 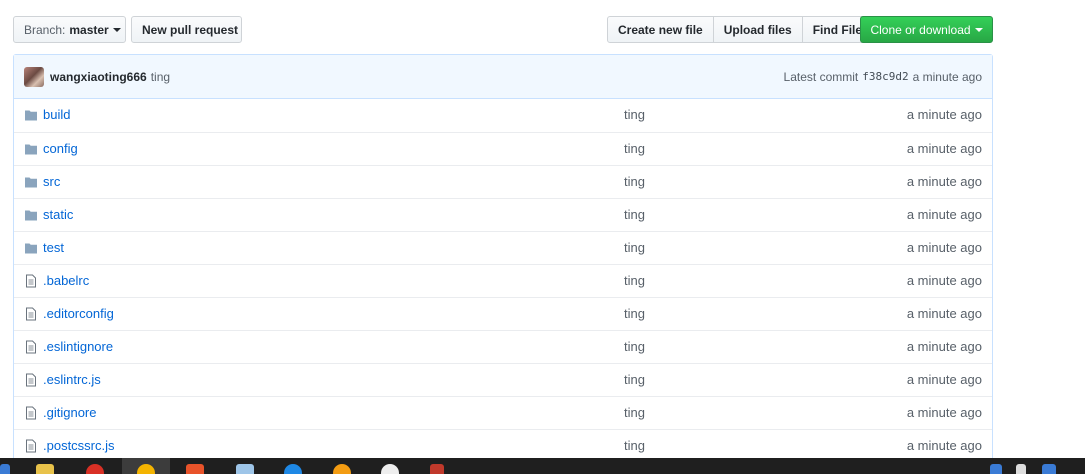 What do you see at coordinates (79, 445) in the screenshot?
I see `file-name-link: .postcssrc.js` at bounding box center [79, 445].